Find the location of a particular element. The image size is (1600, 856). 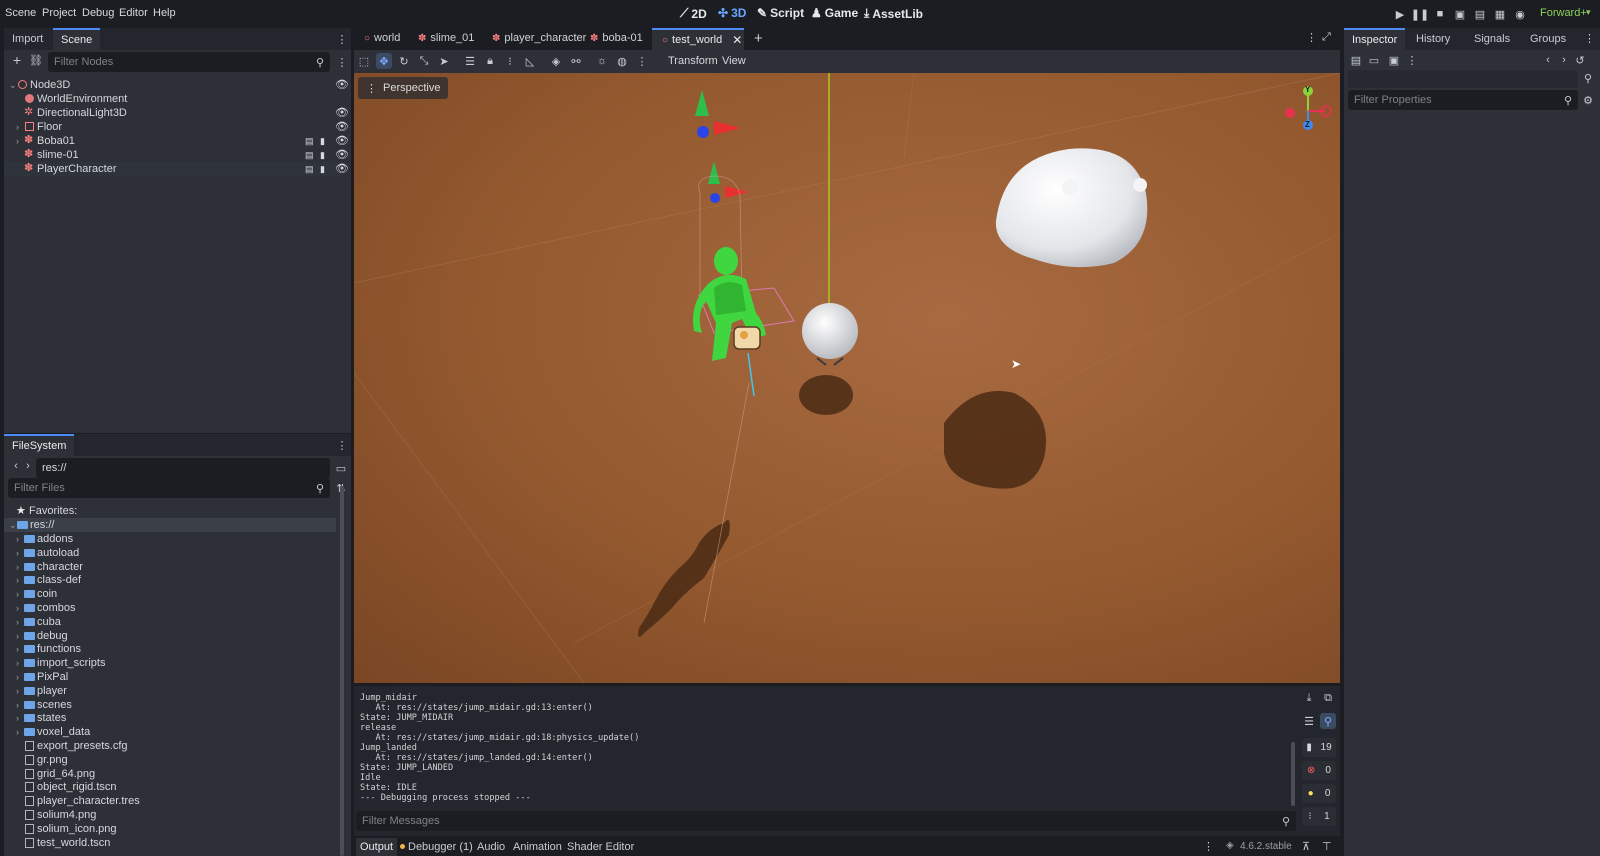

view-menu: View is located at coordinates (734, 61).